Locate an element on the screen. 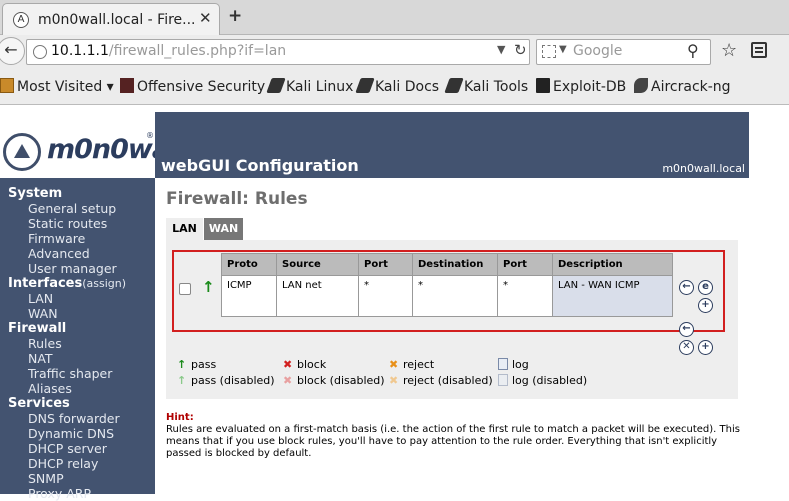 The width and height of the screenshot is (789, 501). add-new-rule-icon: + is located at coordinates (705, 347).